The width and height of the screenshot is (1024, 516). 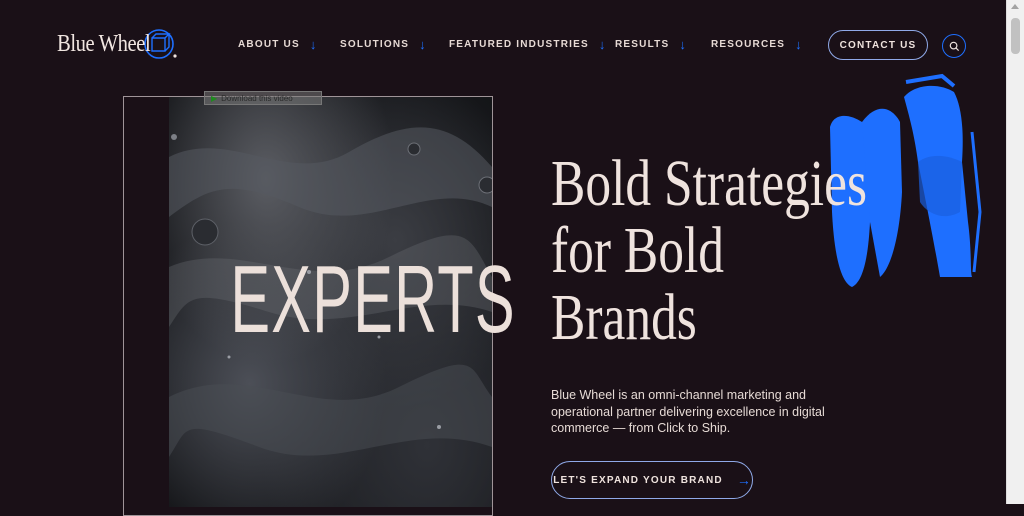 I want to click on nav-featured-industries: FEATURED INDUSTRIES ↓, so click(x=527, y=44).